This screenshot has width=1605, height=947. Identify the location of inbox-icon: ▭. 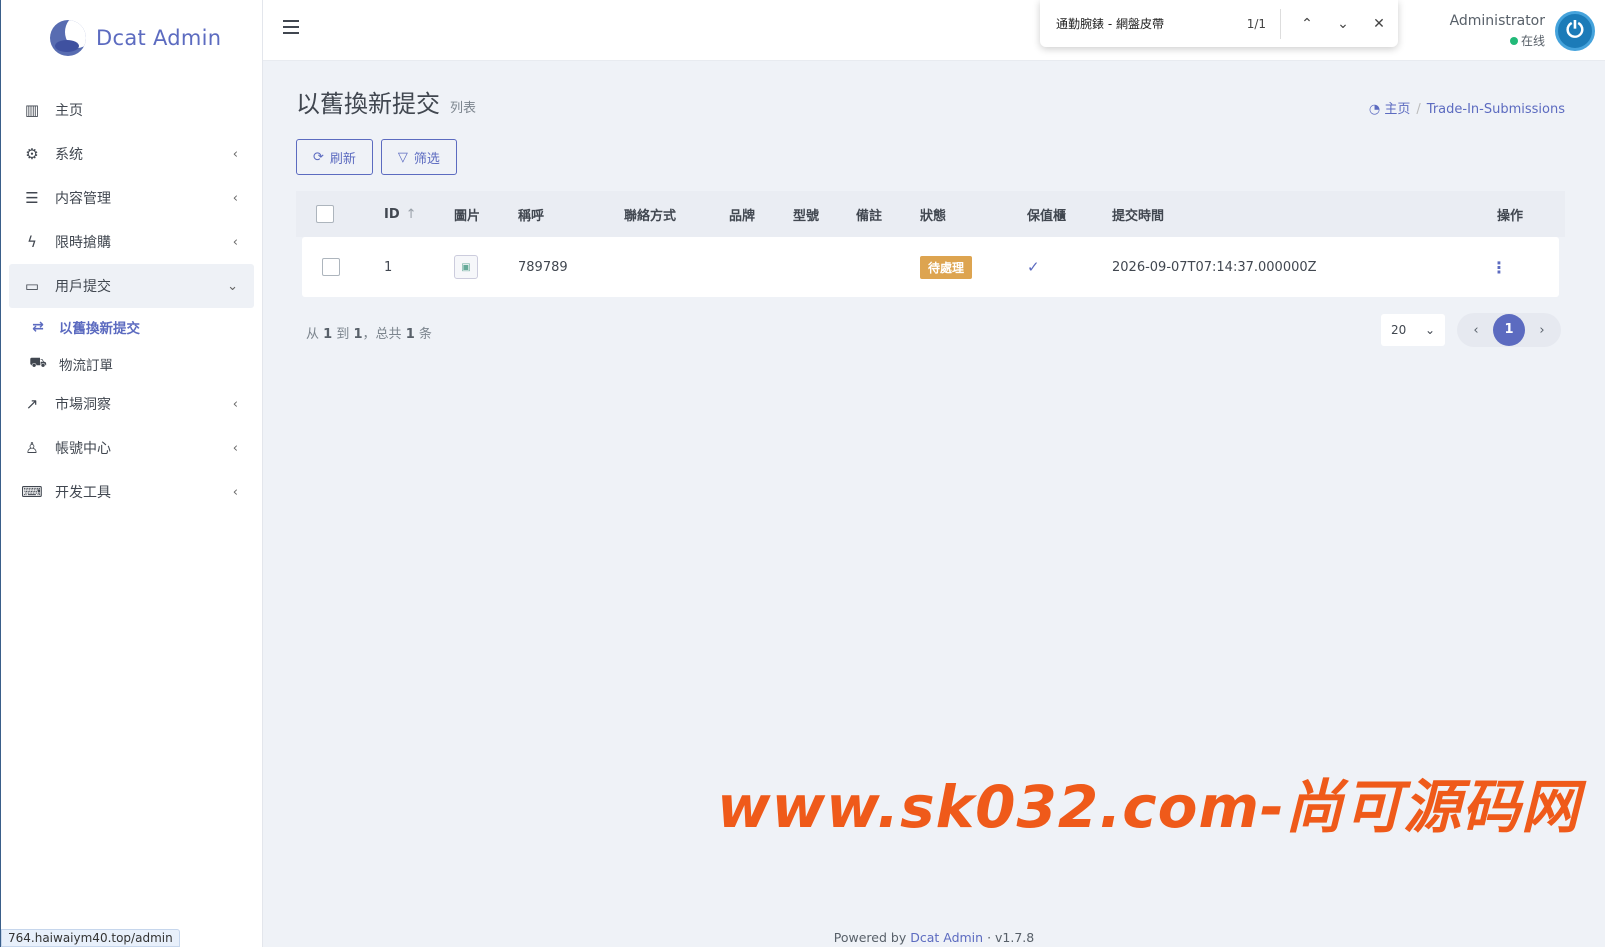
(32, 286).